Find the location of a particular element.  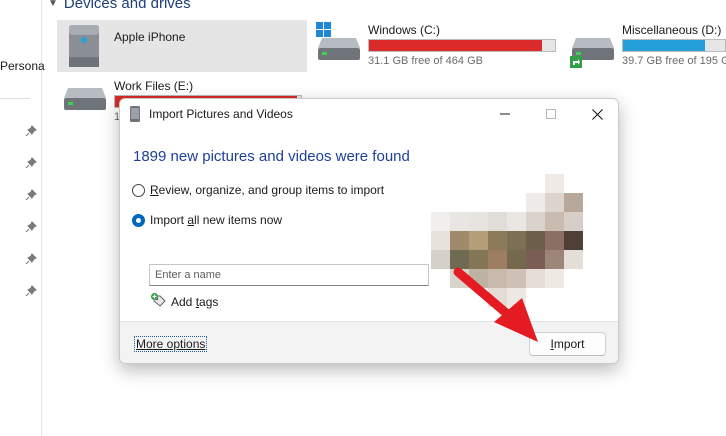

option-import-all: Import all new items now is located at coordinates (207, 220).